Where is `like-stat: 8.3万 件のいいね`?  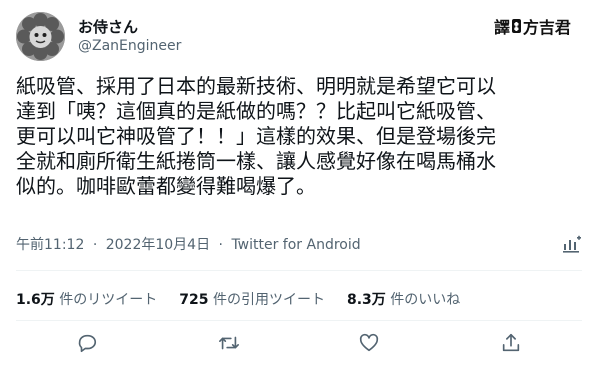 like-stat: 8.3万 件のいいね is located at coordinates (403, 299).